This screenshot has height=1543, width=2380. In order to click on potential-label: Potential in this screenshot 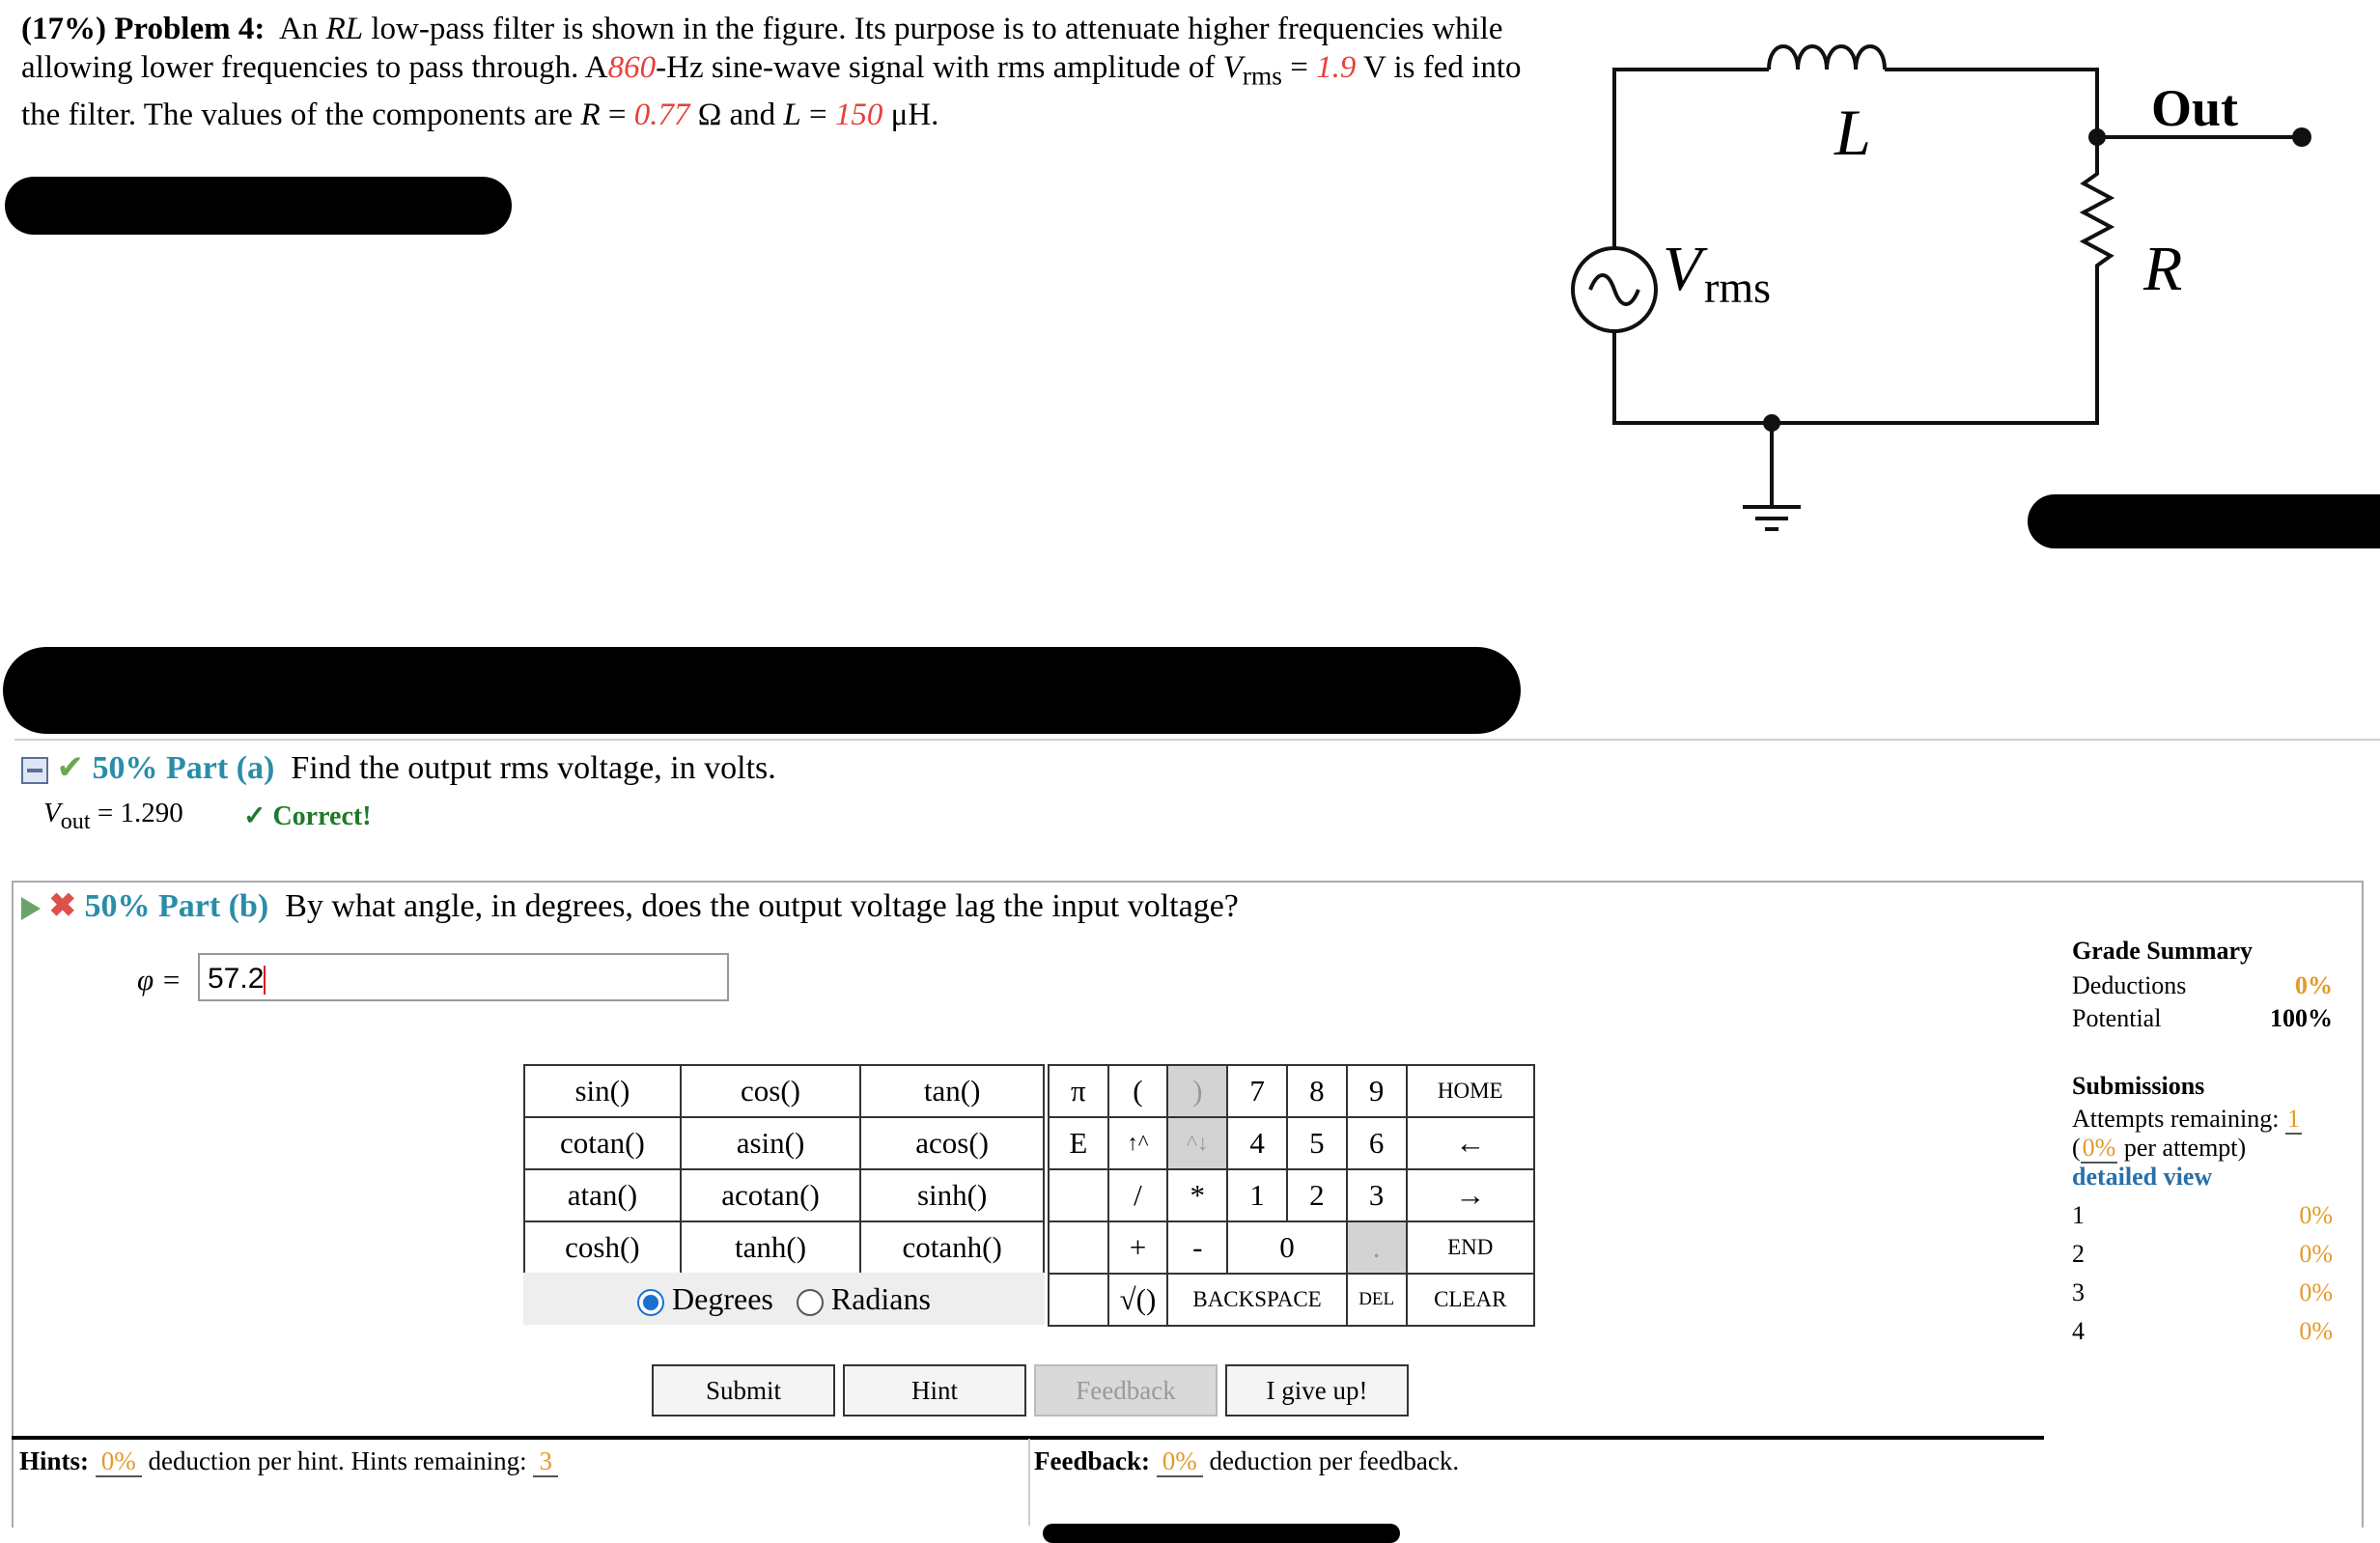, I will do `click(2117, 1018)`.